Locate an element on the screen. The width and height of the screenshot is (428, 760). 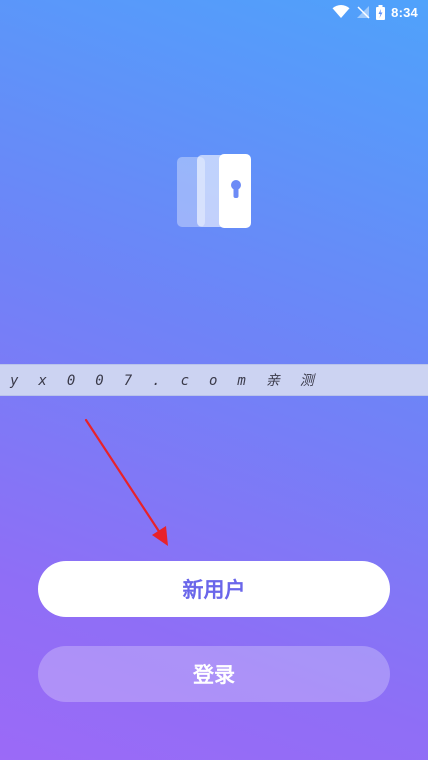
door-lock-icon is located at coordinates (214, 191).